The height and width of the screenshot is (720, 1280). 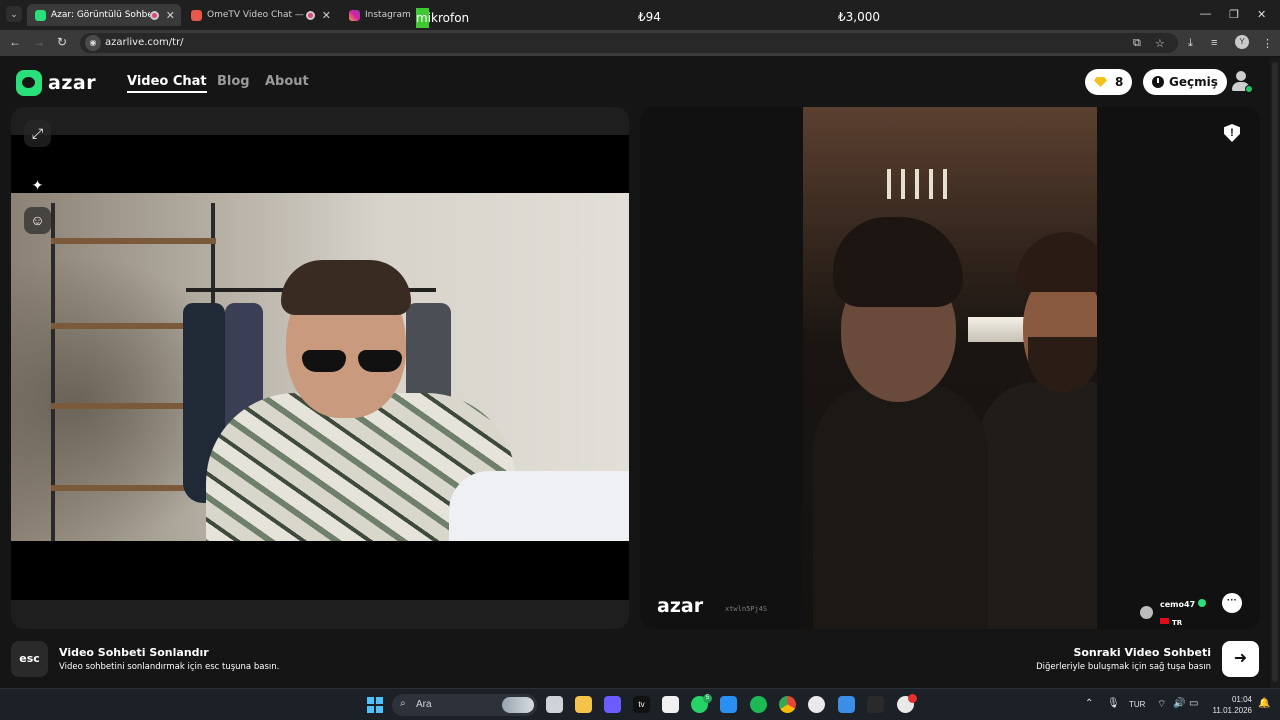 What do you see at coordinates (388, 15) in the screenshot?
I see `tab-title: Instagram` at bounding box center [388, 15].